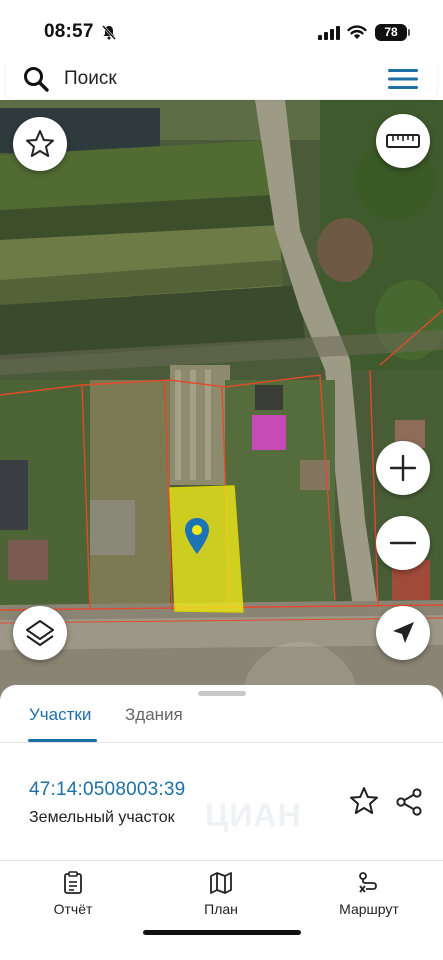 Image resolution: width=443 pixels, height=960 pixels. What do you see at coordinates (369, 895) in the screenshot?
I see `nav-route: Маршрут` at bounding box center [369, 895].